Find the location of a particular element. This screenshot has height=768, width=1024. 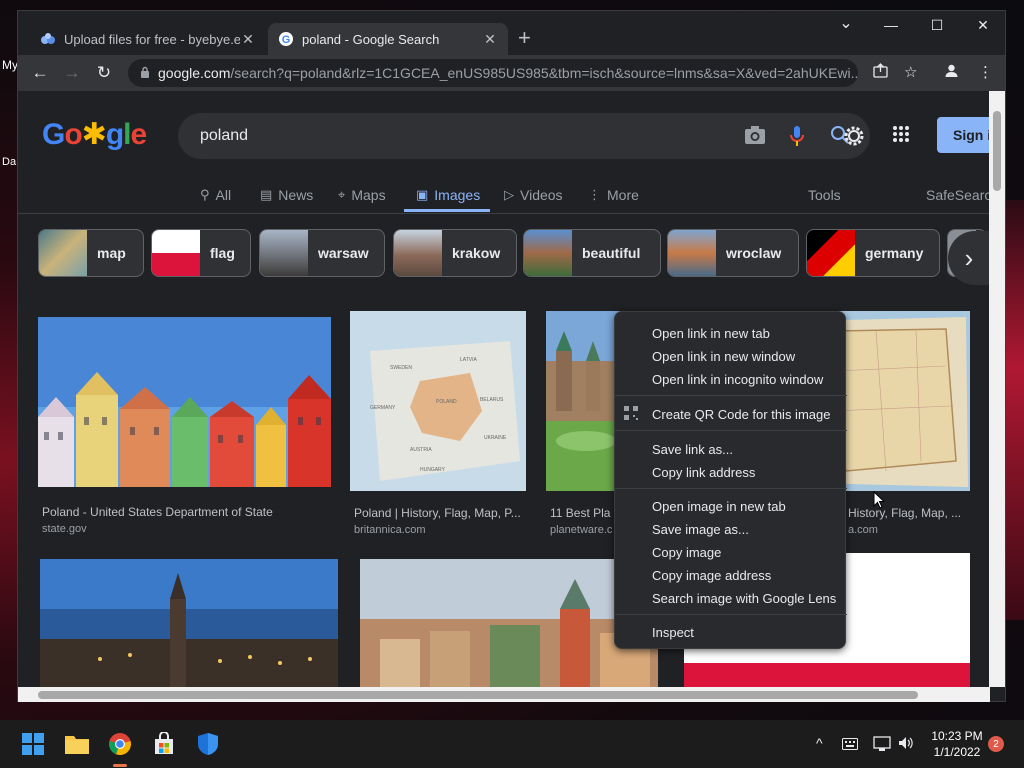

tab-title: poland - Google Search is located at coordinates (371, 39).